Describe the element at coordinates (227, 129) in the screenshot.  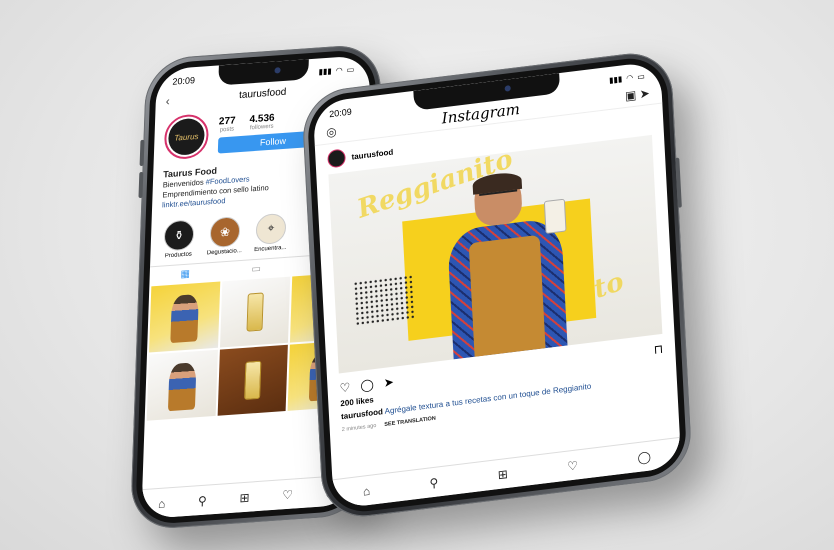
I see `stat-posts-label: posts` at that location.